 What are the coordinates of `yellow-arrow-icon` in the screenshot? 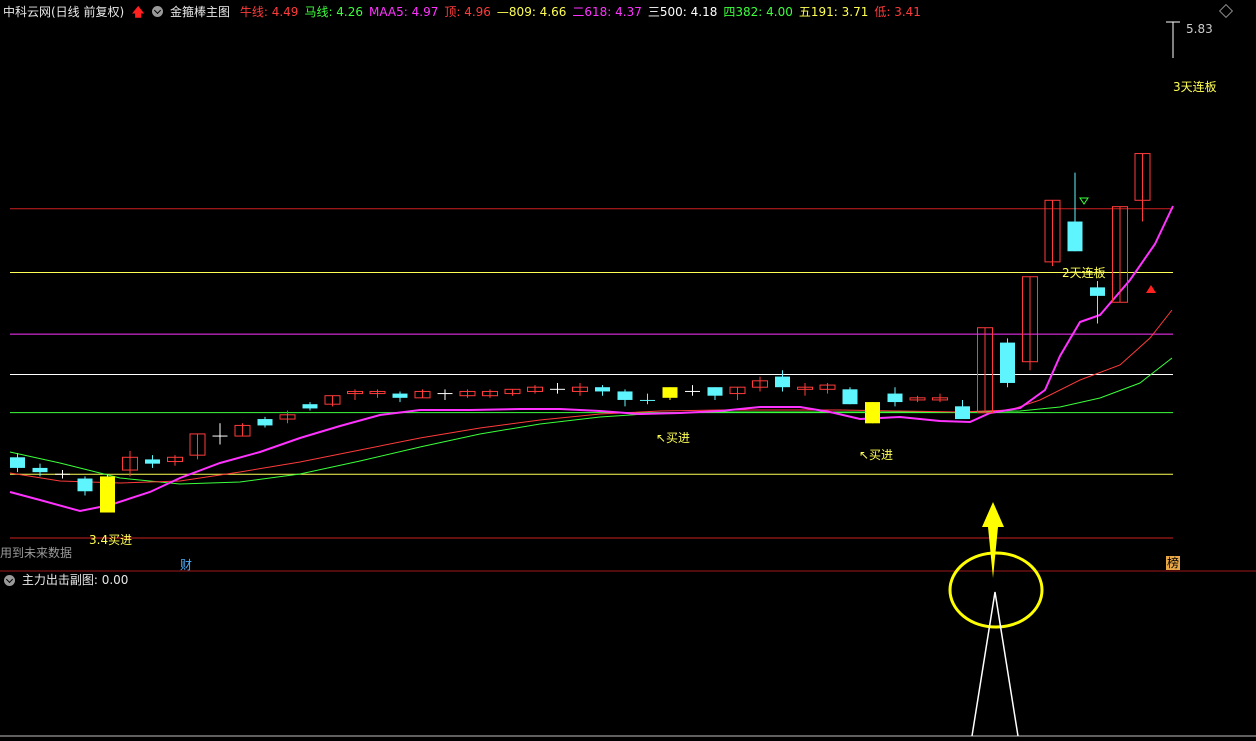 It's located at (993, 540).